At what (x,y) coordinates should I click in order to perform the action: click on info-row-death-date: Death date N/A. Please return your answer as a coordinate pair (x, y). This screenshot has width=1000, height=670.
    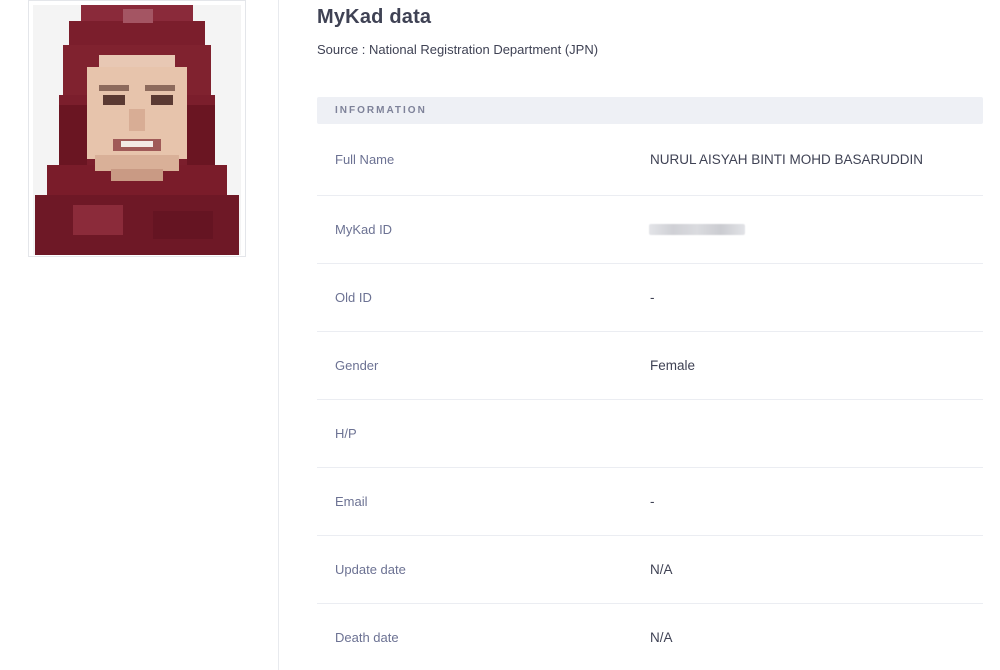
    Looking at the image, I should click on (650, 637).